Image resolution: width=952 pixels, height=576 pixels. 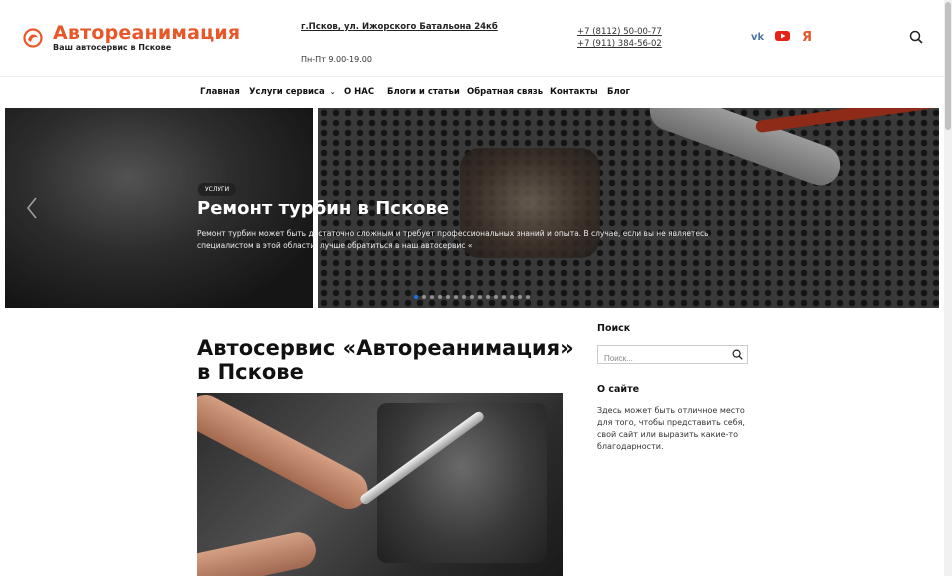 I want to click on nav-item-home: Главная, so click(x=220, y=92).